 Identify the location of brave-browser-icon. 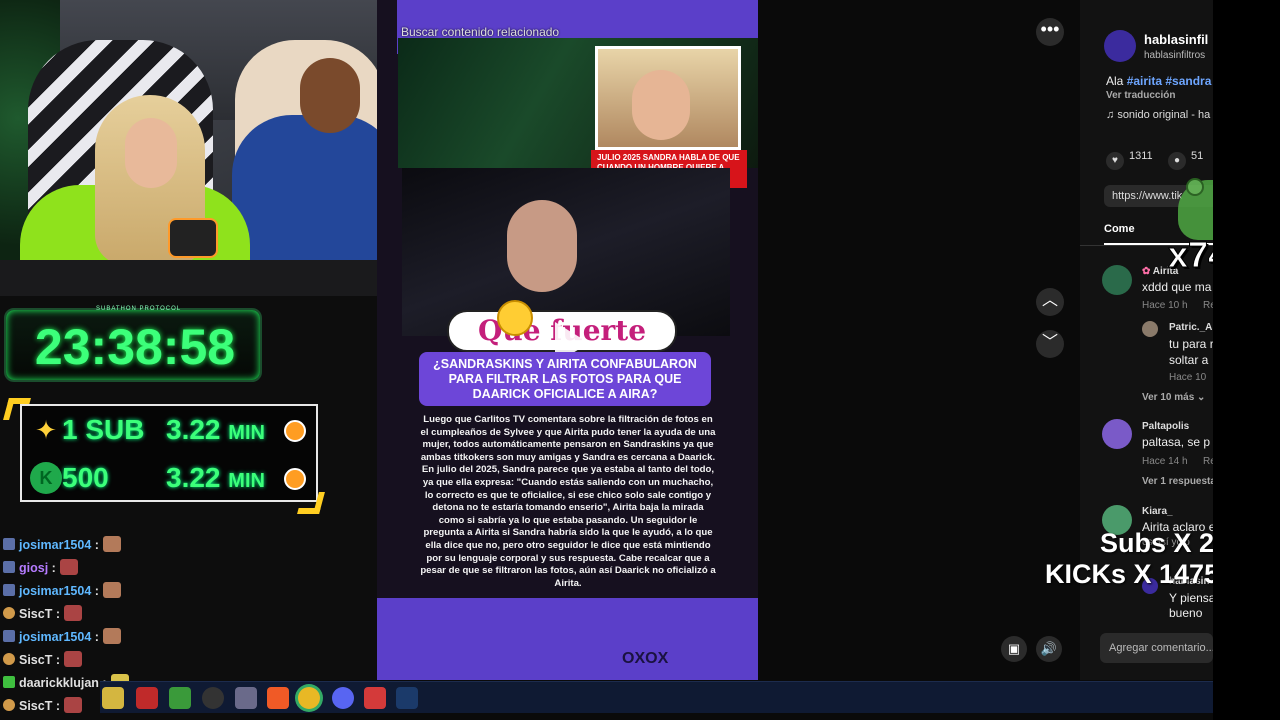
(278, 698).